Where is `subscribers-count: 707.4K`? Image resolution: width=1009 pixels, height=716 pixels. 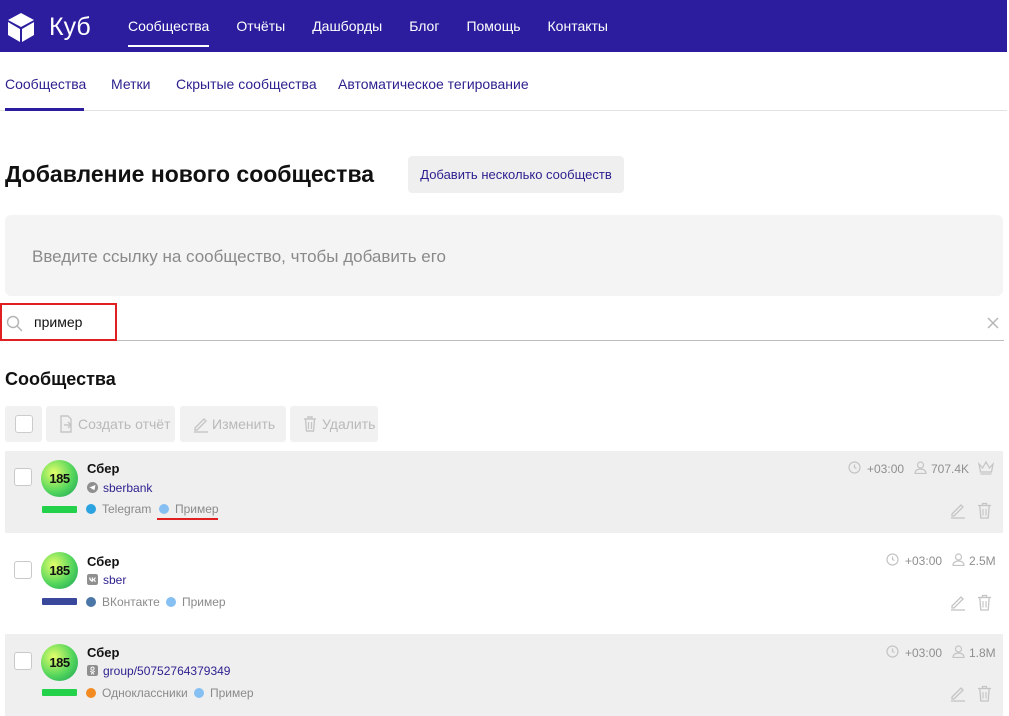
subscribers-count: 707.4K is located at coordinates (950, 469).